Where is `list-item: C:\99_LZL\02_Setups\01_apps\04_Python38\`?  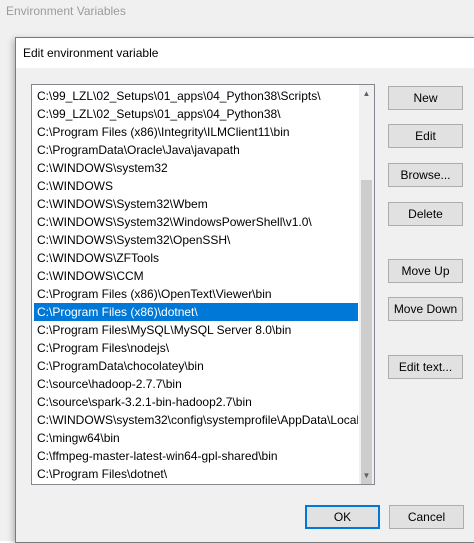 list-item: C:\99_LZL\02_Setups\01_apps\04_Python38\ is located at coordinates (196, 114).